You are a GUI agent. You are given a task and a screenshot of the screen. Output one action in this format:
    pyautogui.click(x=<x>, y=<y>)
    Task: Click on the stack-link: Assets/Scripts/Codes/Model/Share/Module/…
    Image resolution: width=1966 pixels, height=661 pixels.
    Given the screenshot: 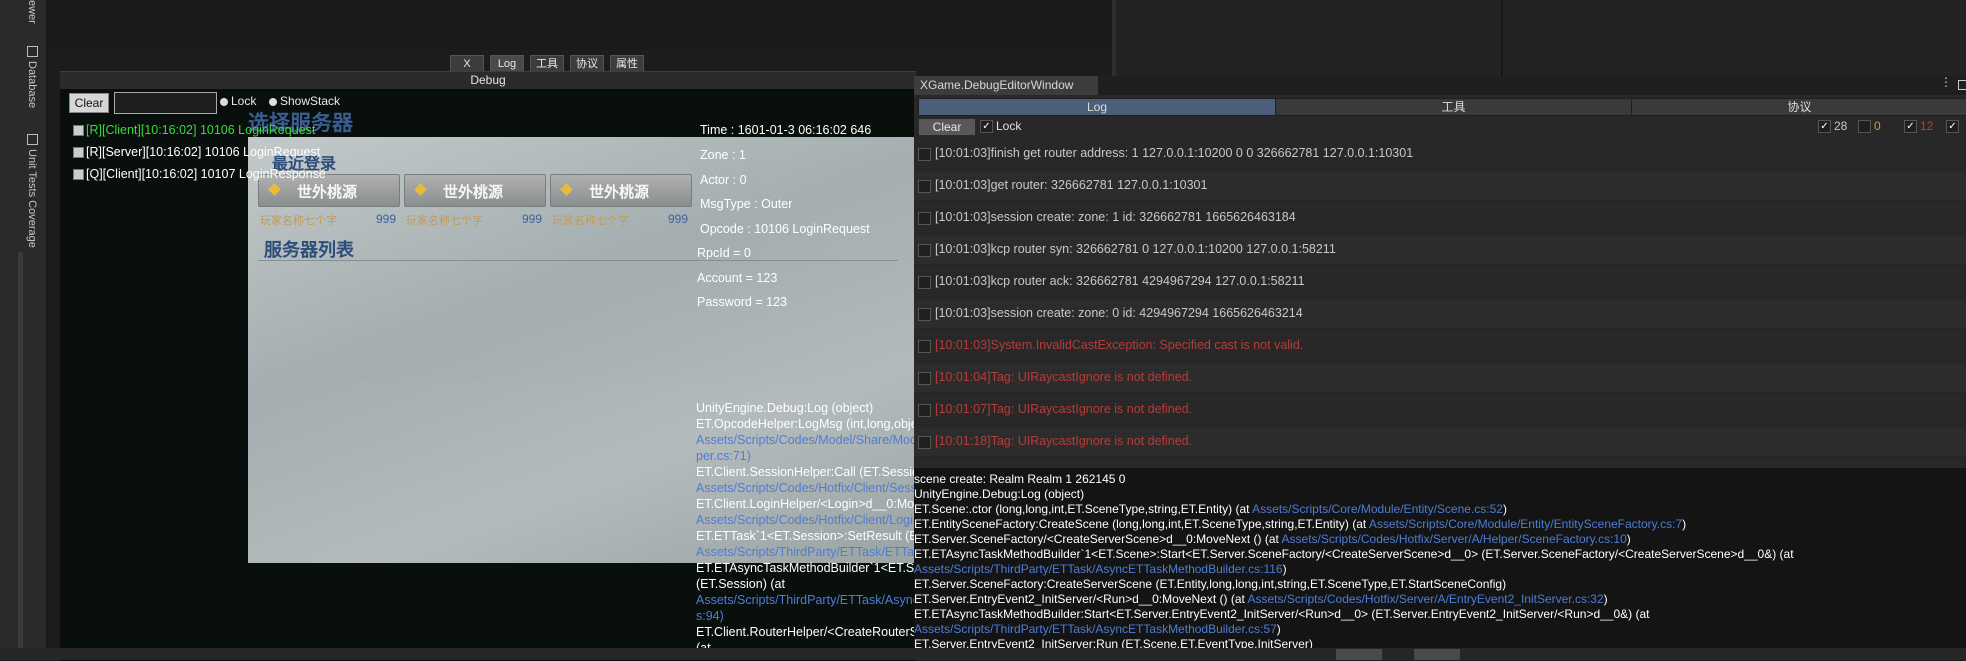 What is the action you would take?
    pyautogui.click(x=806, y=440)
    